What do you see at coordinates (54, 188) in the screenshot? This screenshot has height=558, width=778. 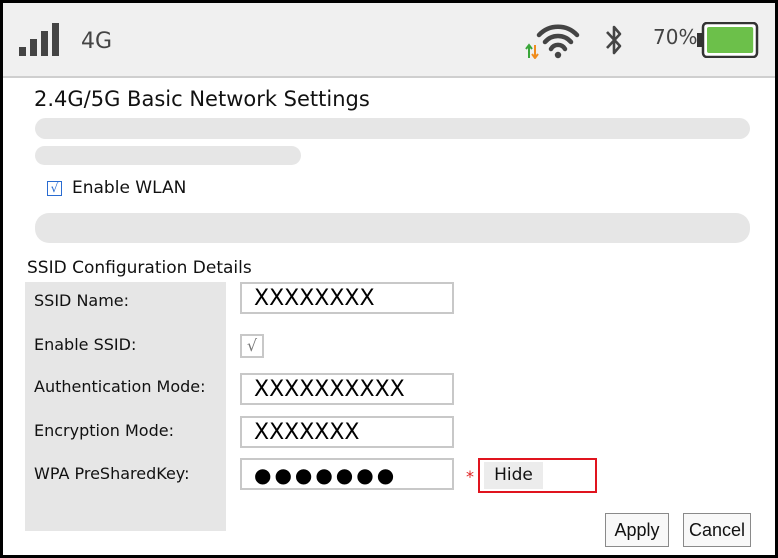 I see `checkbox-check-icon: √` at bounding box center [54, 188].